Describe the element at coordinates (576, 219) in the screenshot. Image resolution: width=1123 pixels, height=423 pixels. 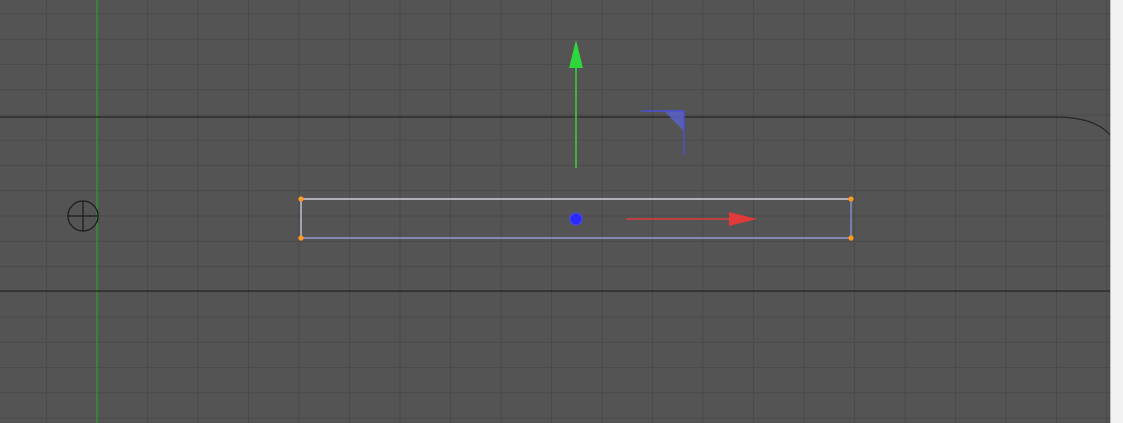
I see `pivot-point-icon` at that location.